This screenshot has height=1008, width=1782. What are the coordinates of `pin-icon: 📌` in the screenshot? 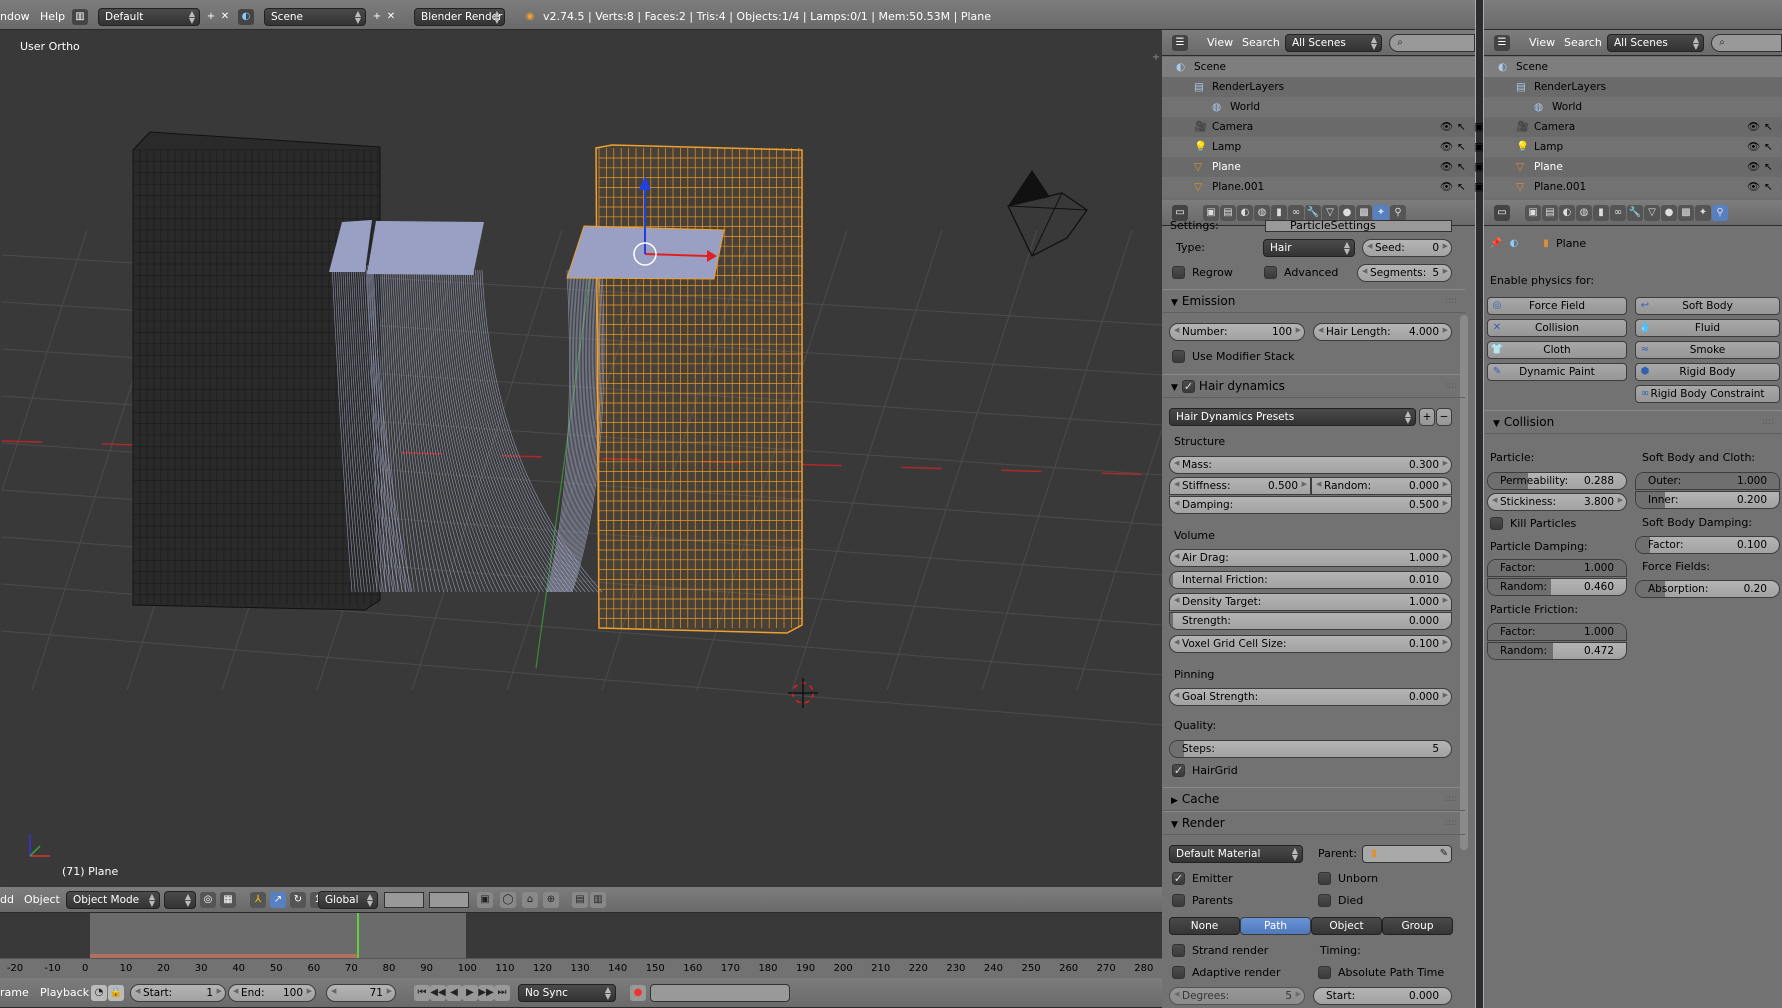 It's located at (1496, 244).